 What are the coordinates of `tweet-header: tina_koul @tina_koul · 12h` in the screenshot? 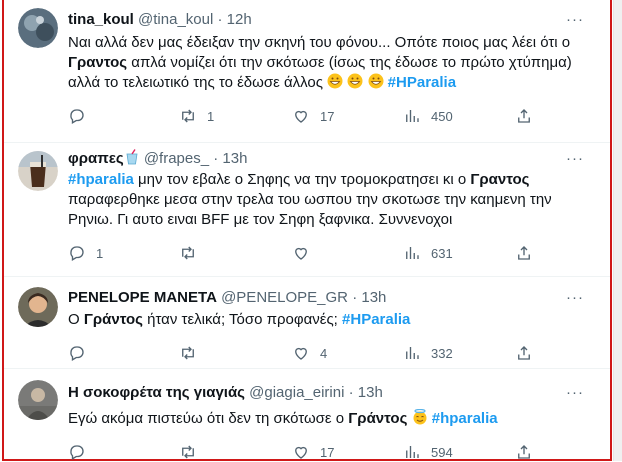 It's located at (160, 20).